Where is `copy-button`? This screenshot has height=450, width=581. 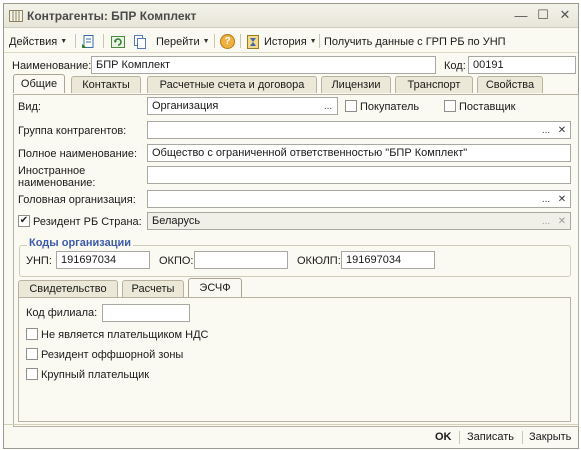 copy-button is located at coordinates (140, 41).